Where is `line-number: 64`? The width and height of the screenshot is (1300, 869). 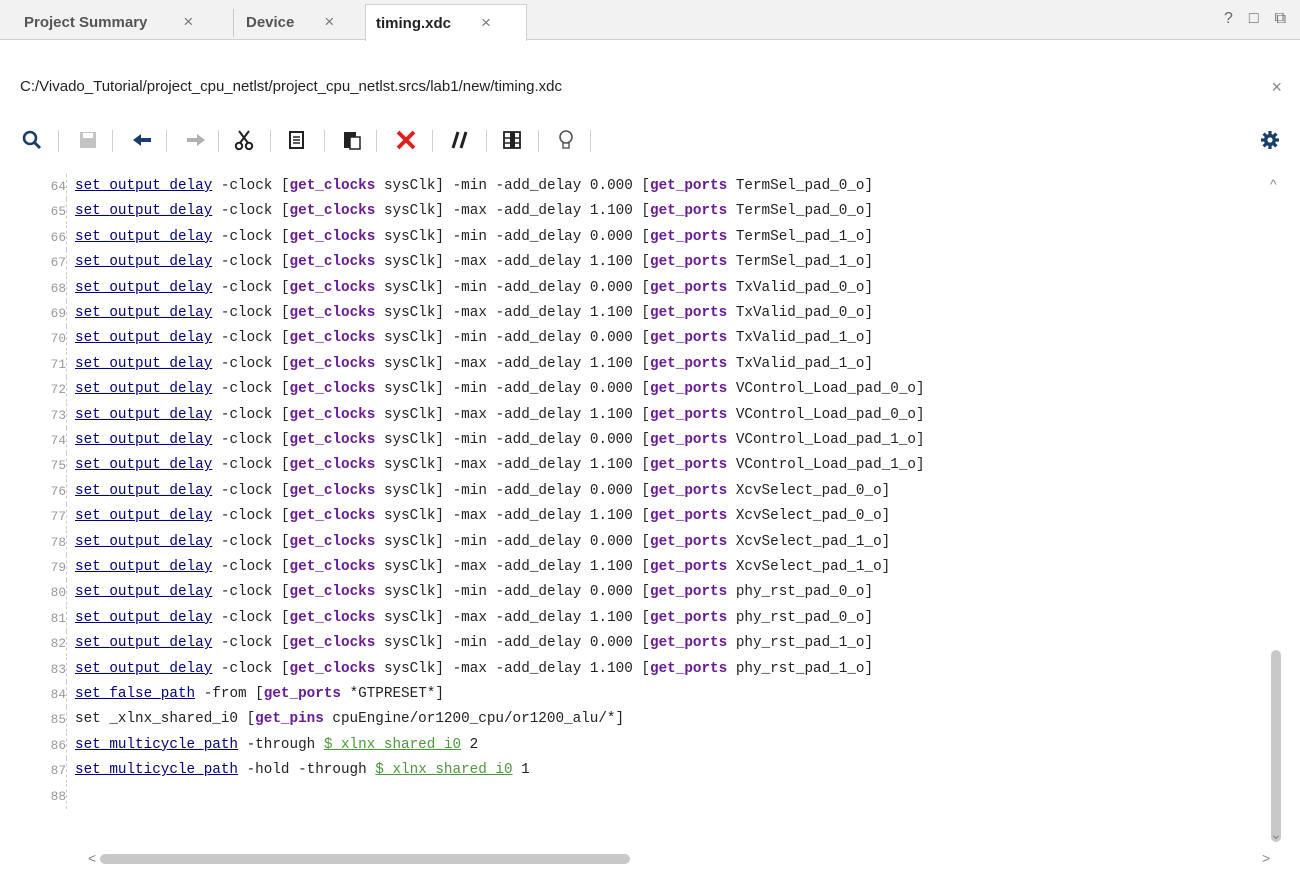 line-number: 64 is located at coordinates (58, 186).